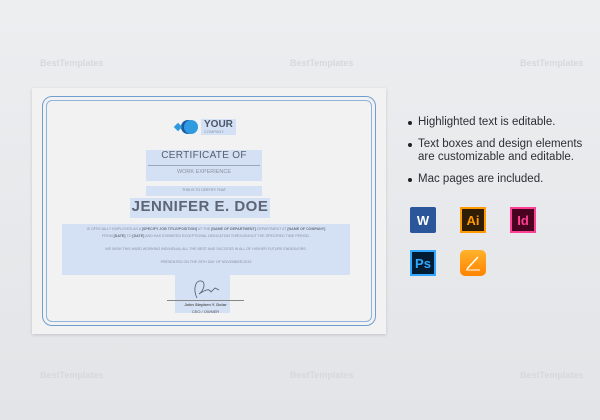 This screenshot has width=600, height=420. What do you see at coordinates (204, 165) in the screenshot?
I see `divider` at bounding box center [204, 165].